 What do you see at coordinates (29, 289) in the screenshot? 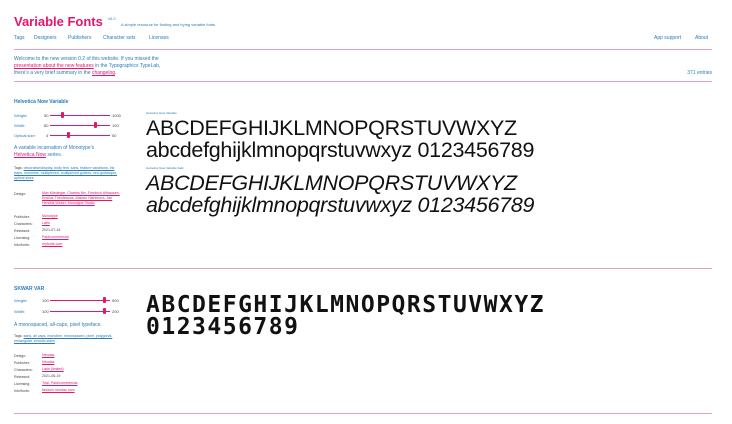
I see `font-name: SKWAR VAR` at bounding box center [29, 289].